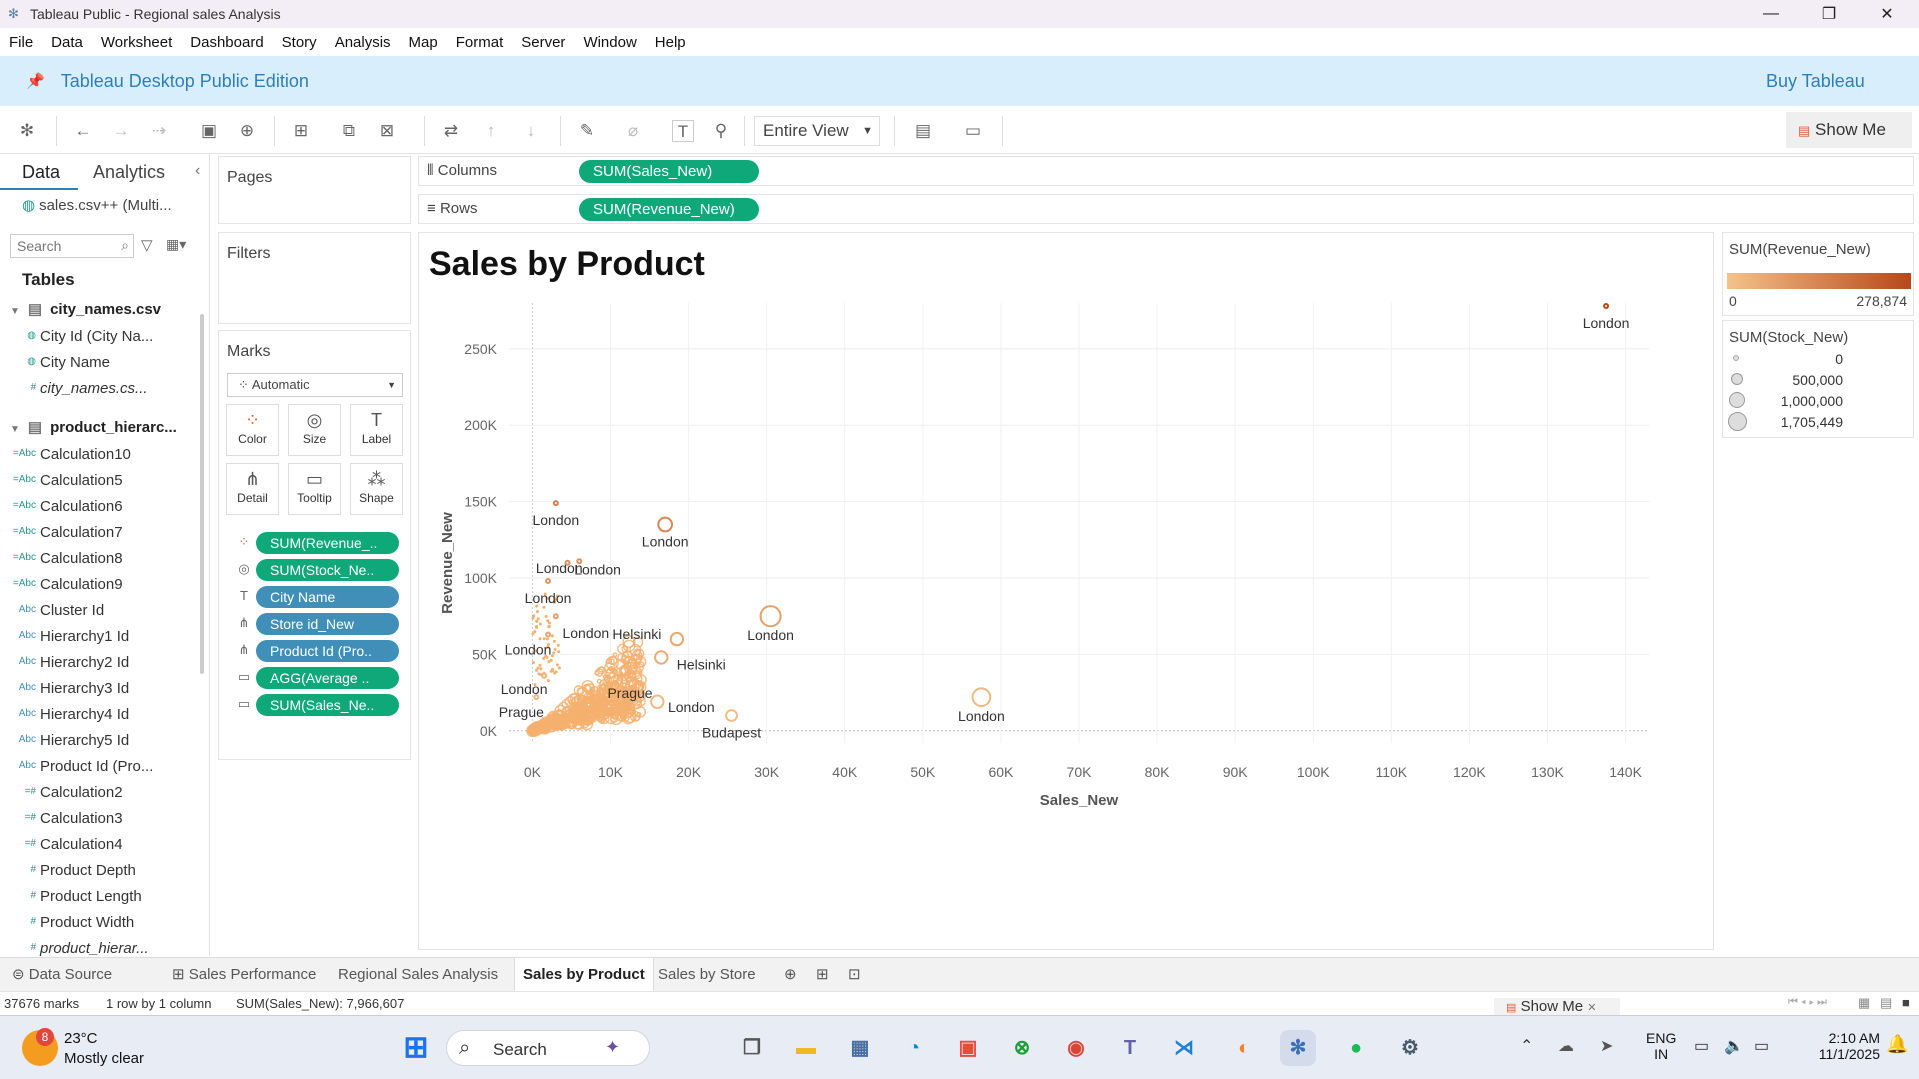  Describe the element at coordinates (327, 705) in the screenshot. I see `marks-pill-sales: SUM(Sales_Ne..` at that location.